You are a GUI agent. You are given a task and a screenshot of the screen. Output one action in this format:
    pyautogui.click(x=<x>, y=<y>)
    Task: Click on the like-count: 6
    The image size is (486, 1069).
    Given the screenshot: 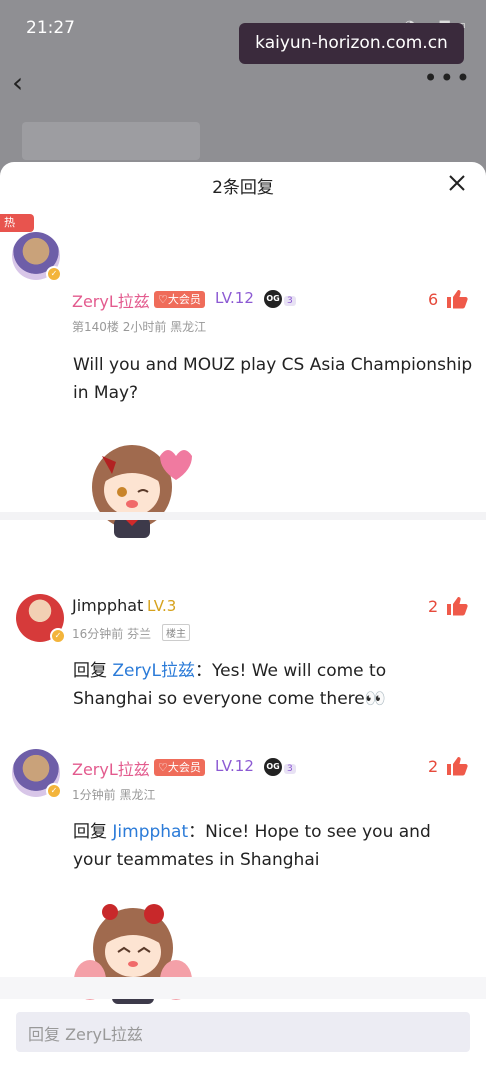 What is the action you would take?
    pyautogui.click(x=433, y=299)
    